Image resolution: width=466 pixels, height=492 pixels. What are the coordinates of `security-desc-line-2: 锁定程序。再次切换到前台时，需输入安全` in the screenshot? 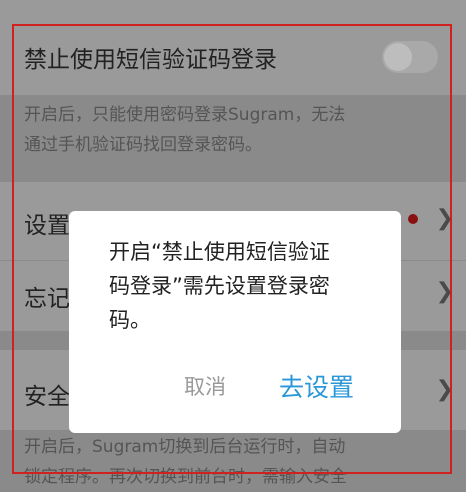 It's located at (185, 477).